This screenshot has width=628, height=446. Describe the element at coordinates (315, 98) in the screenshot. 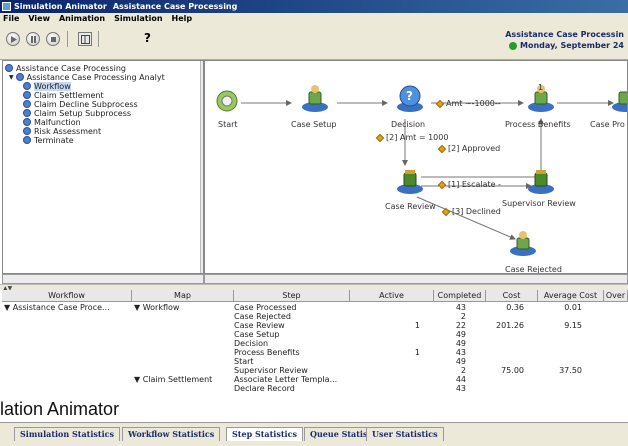

I see `case-setup-node` at that location.